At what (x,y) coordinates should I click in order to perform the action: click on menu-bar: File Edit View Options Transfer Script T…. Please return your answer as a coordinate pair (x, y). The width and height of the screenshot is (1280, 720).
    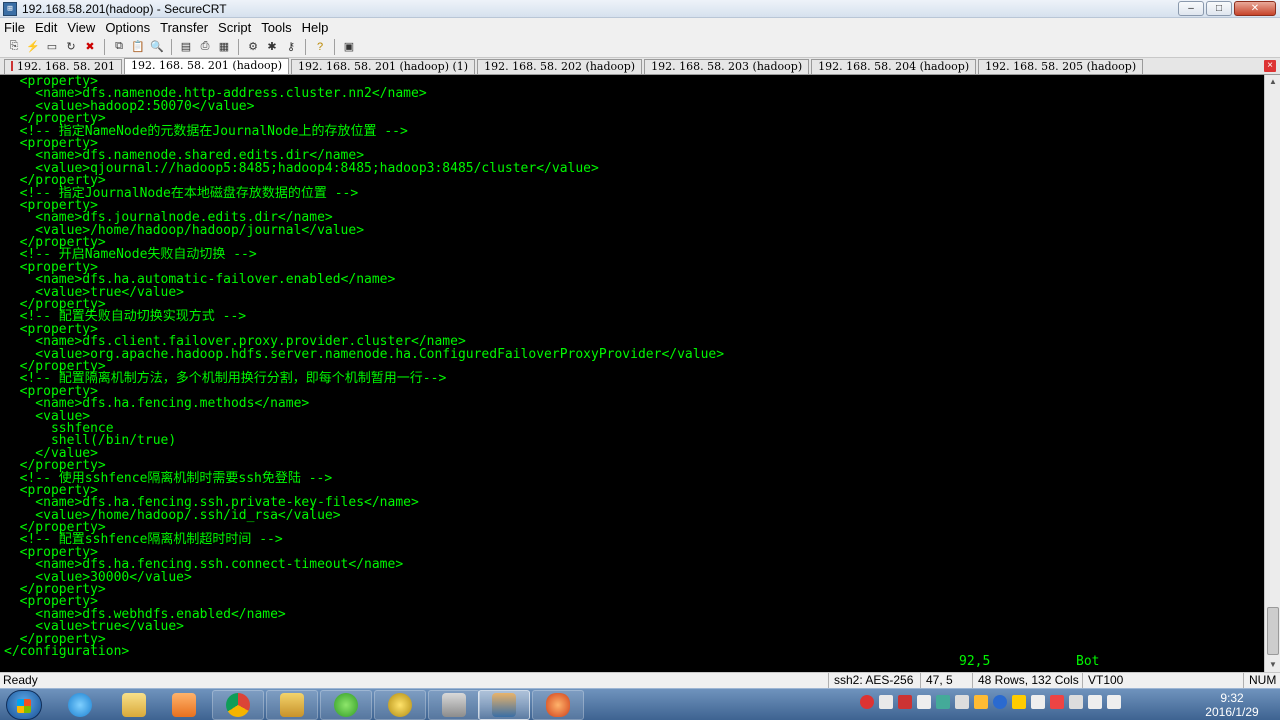
    Looking at the image, I should click on (640, 27).